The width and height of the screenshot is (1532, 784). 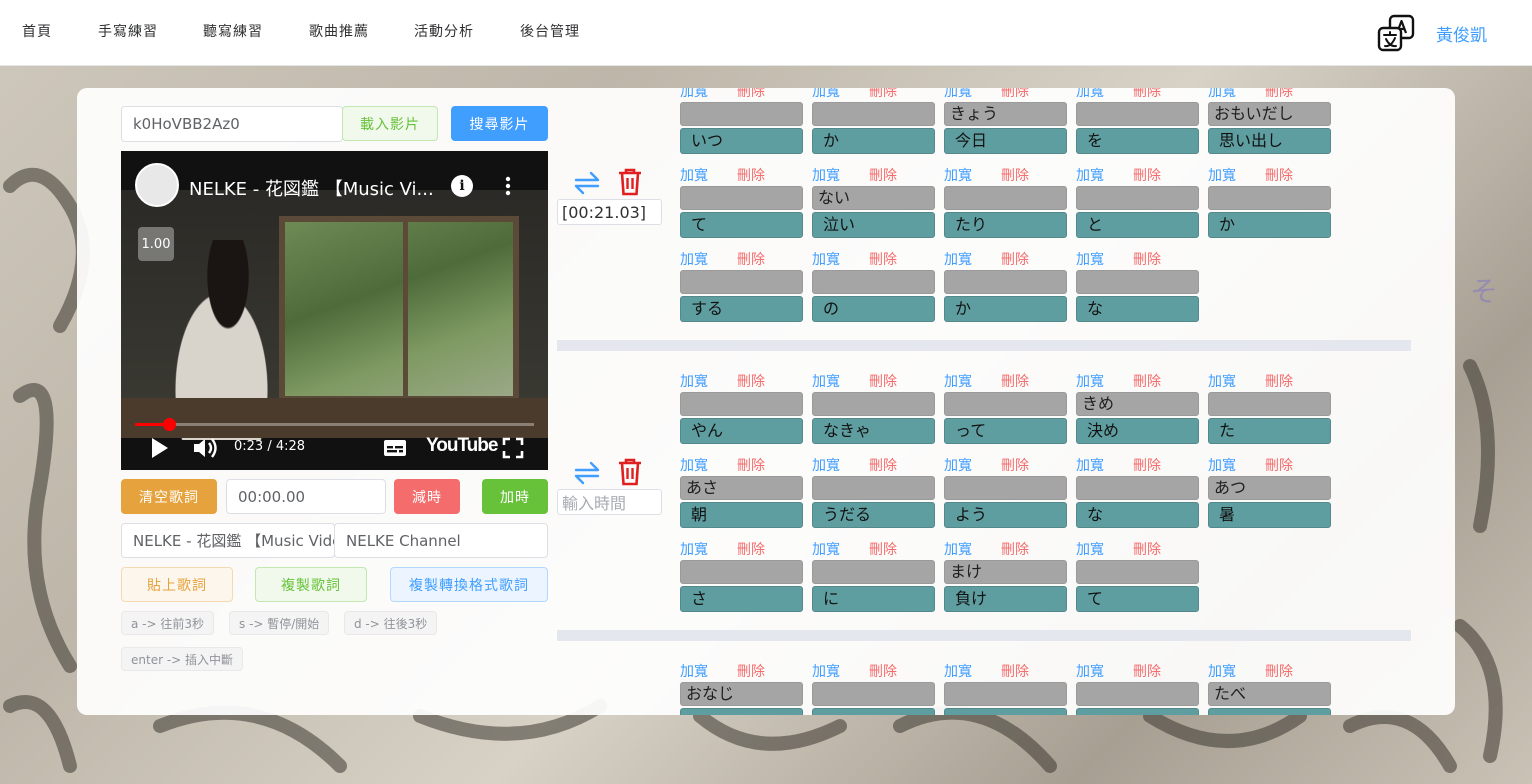 What do you see at coordinates (441, 540) in the screenshot?
I see `channel-input: NELKE Channel` at bounding box center [441, 540].